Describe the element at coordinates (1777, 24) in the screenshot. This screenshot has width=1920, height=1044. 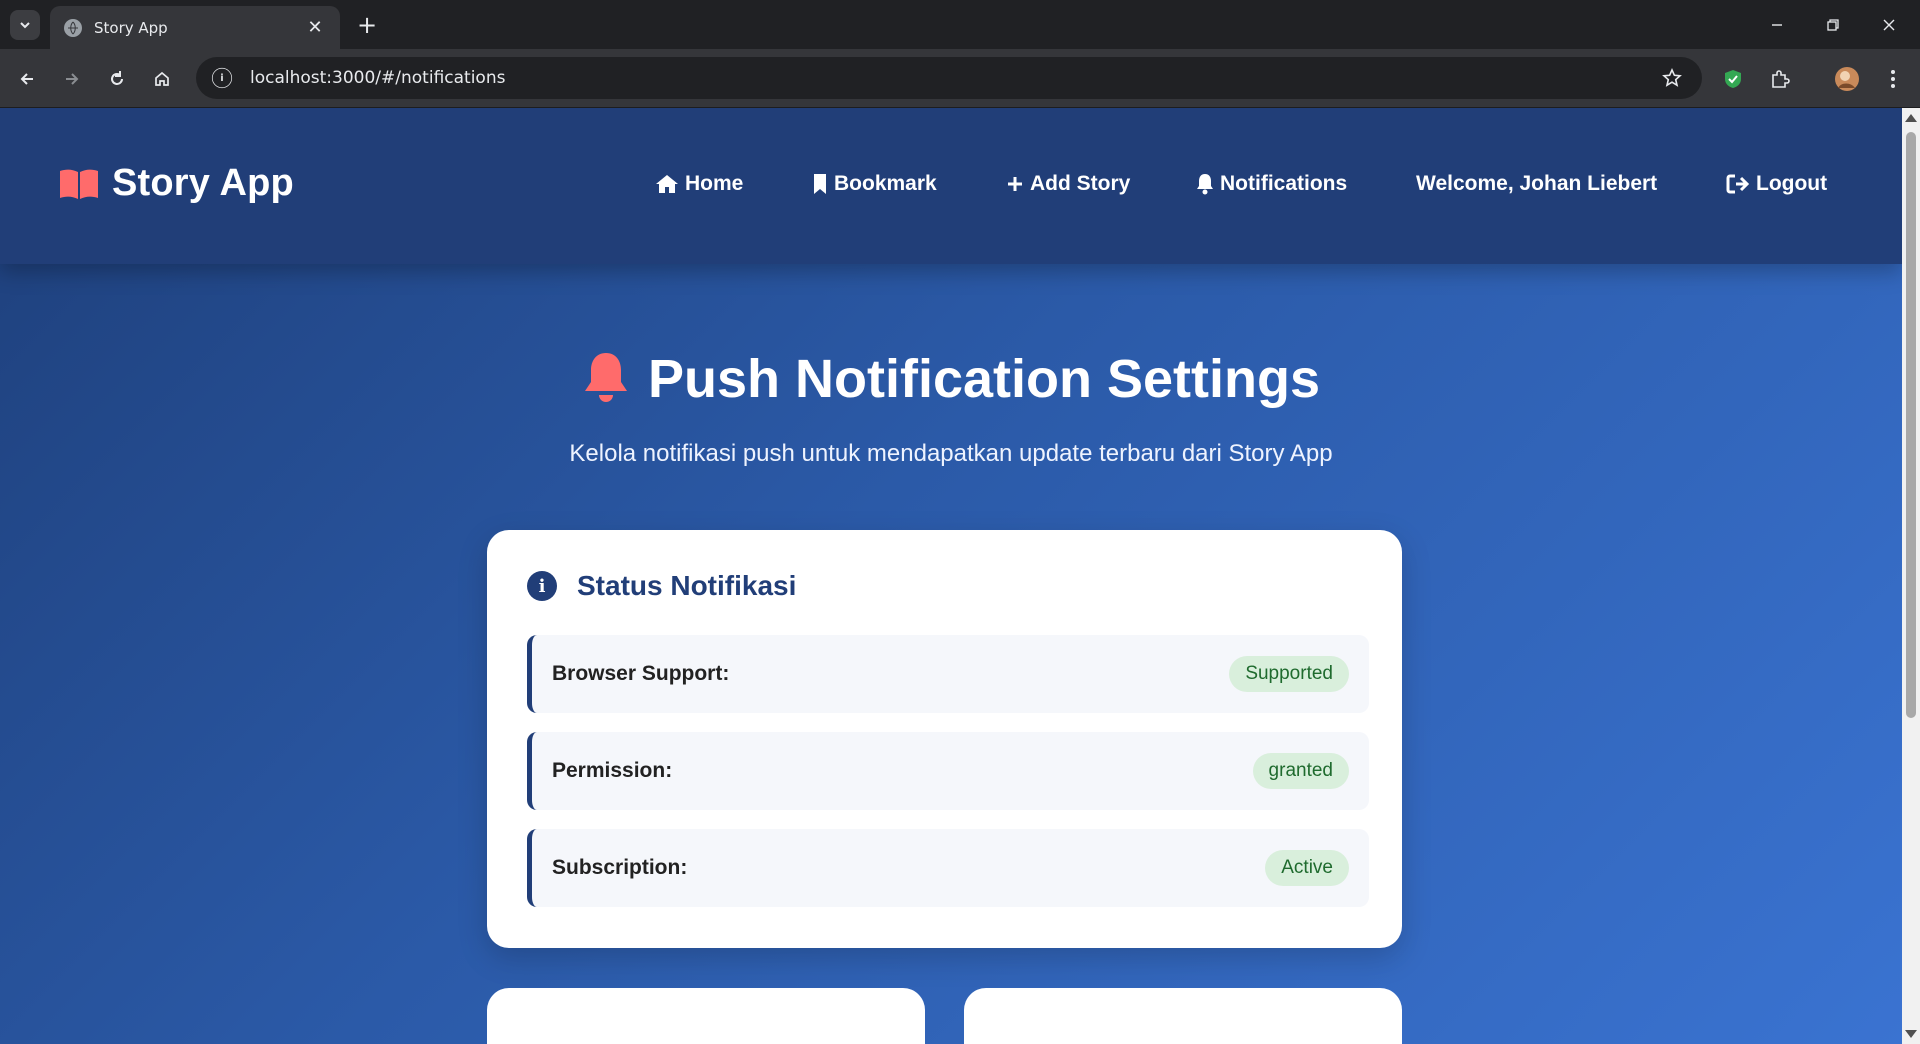
I see `minimize-icon` at that location.